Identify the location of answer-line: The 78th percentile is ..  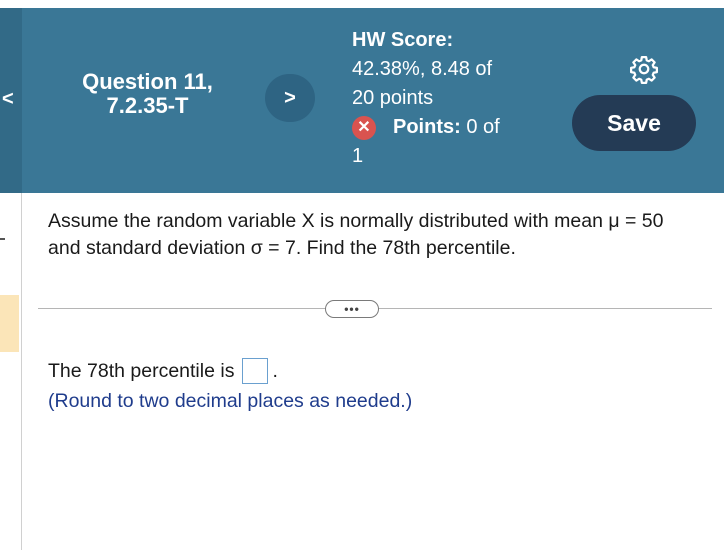
(163, 371).